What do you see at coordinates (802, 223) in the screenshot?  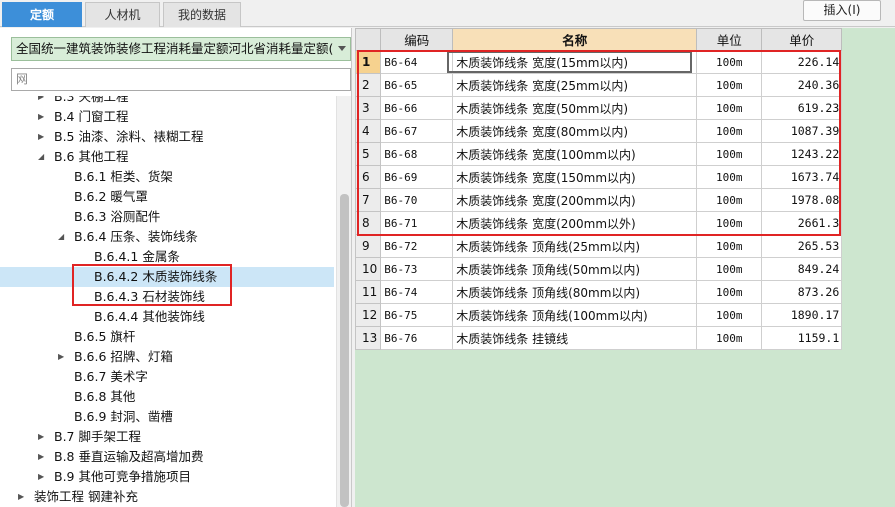 I see `price-cell: 2661.3` at bounding box center [802, 223].